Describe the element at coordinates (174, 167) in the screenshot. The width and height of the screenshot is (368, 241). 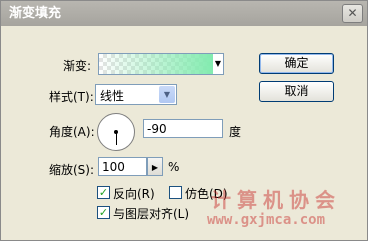
I see `scale-unit: %` at that location.